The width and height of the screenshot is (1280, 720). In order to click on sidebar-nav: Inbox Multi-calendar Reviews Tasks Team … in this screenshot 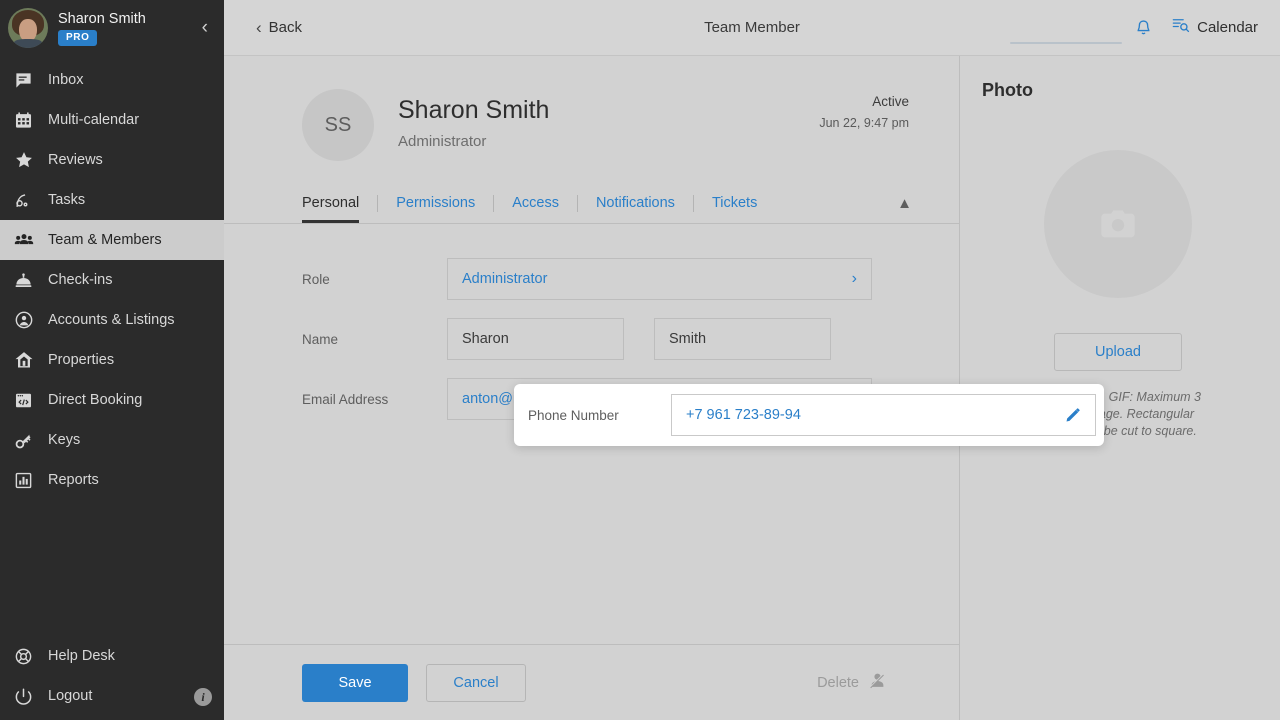, I will do `click(112, 280)`.